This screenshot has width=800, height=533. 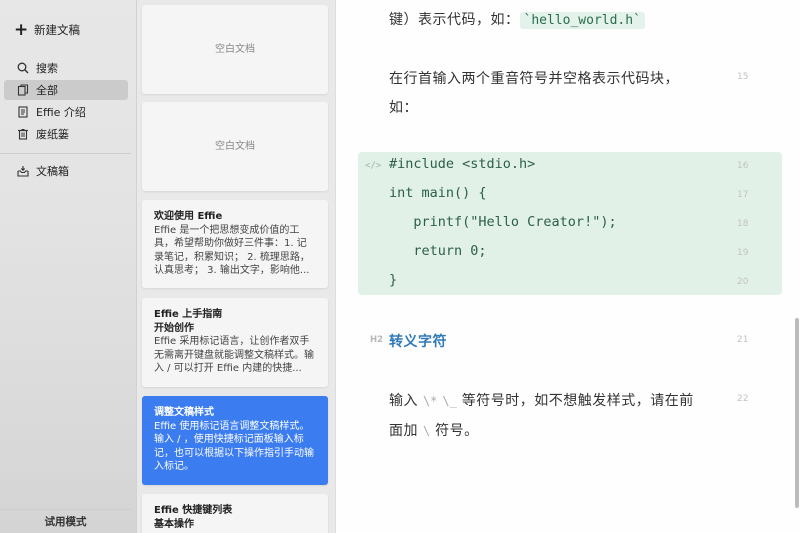 I want to click on card-title: 欢迎使用 Effie, so click(x=188, y=216).